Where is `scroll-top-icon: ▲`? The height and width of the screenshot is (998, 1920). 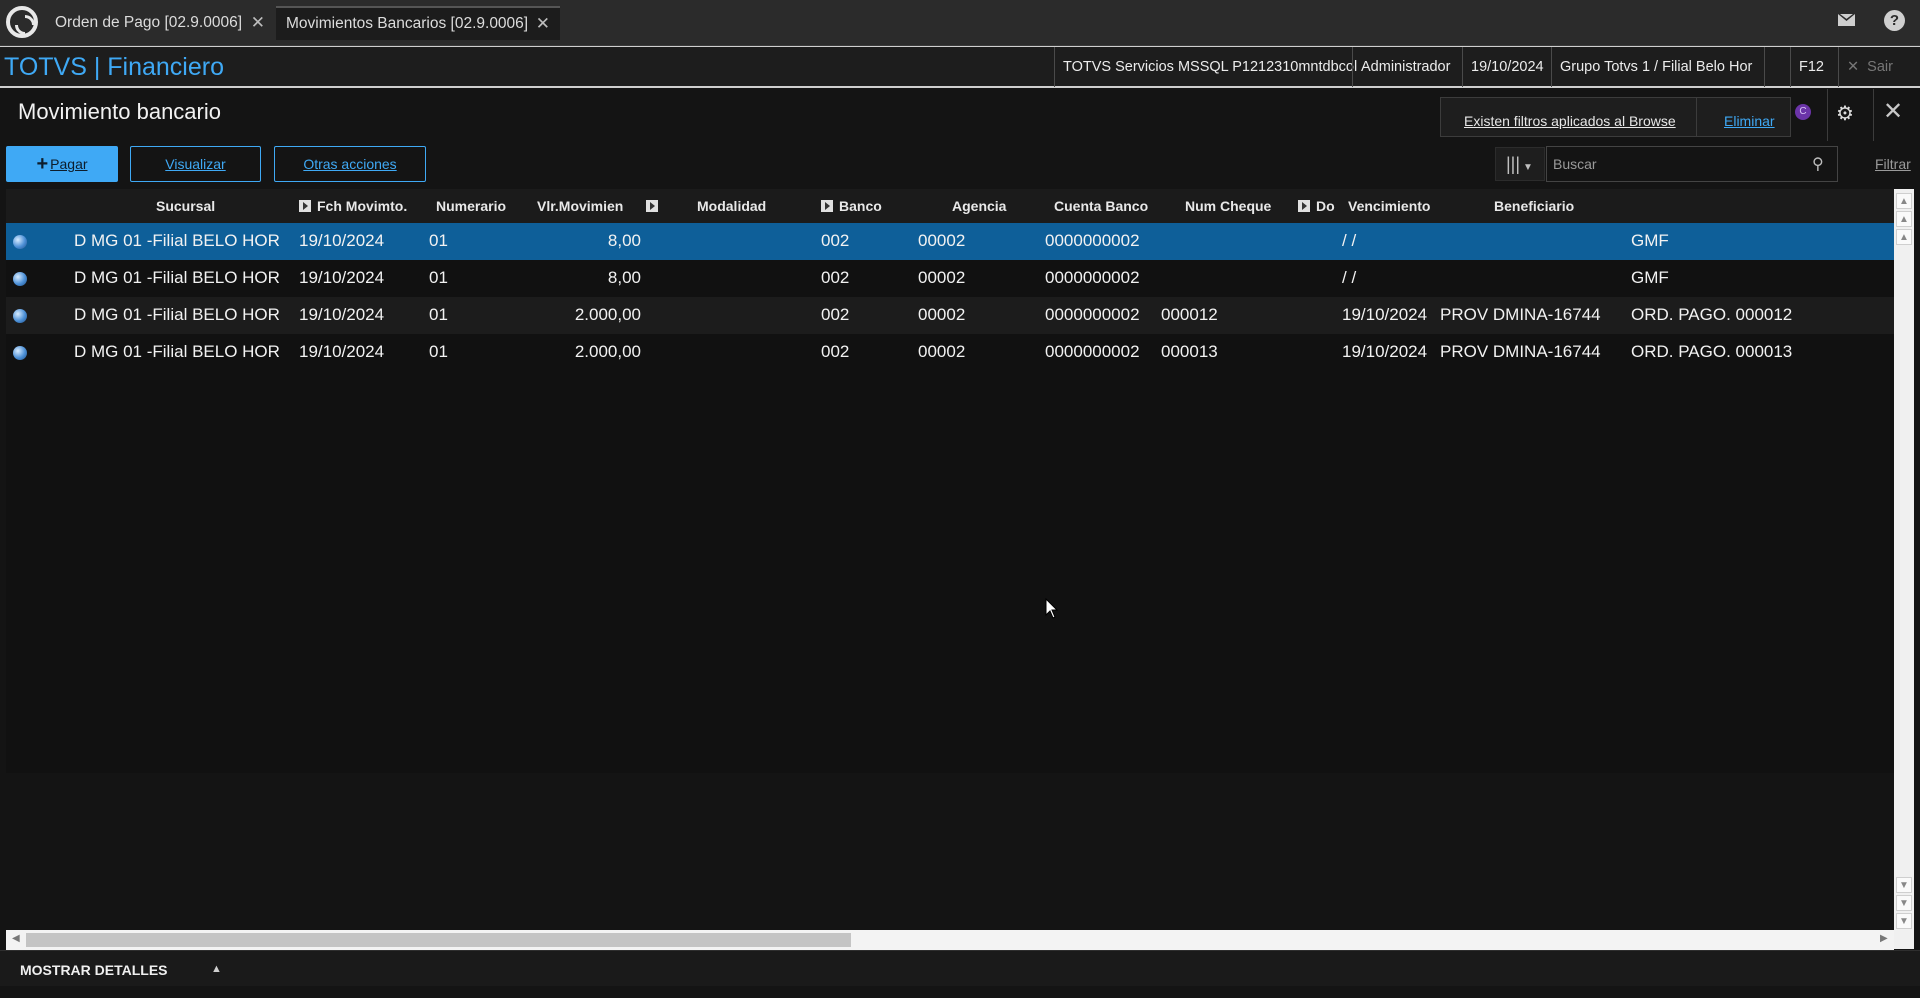
scroll-top-icon: ▲ is located at coordinates (1904, 201).